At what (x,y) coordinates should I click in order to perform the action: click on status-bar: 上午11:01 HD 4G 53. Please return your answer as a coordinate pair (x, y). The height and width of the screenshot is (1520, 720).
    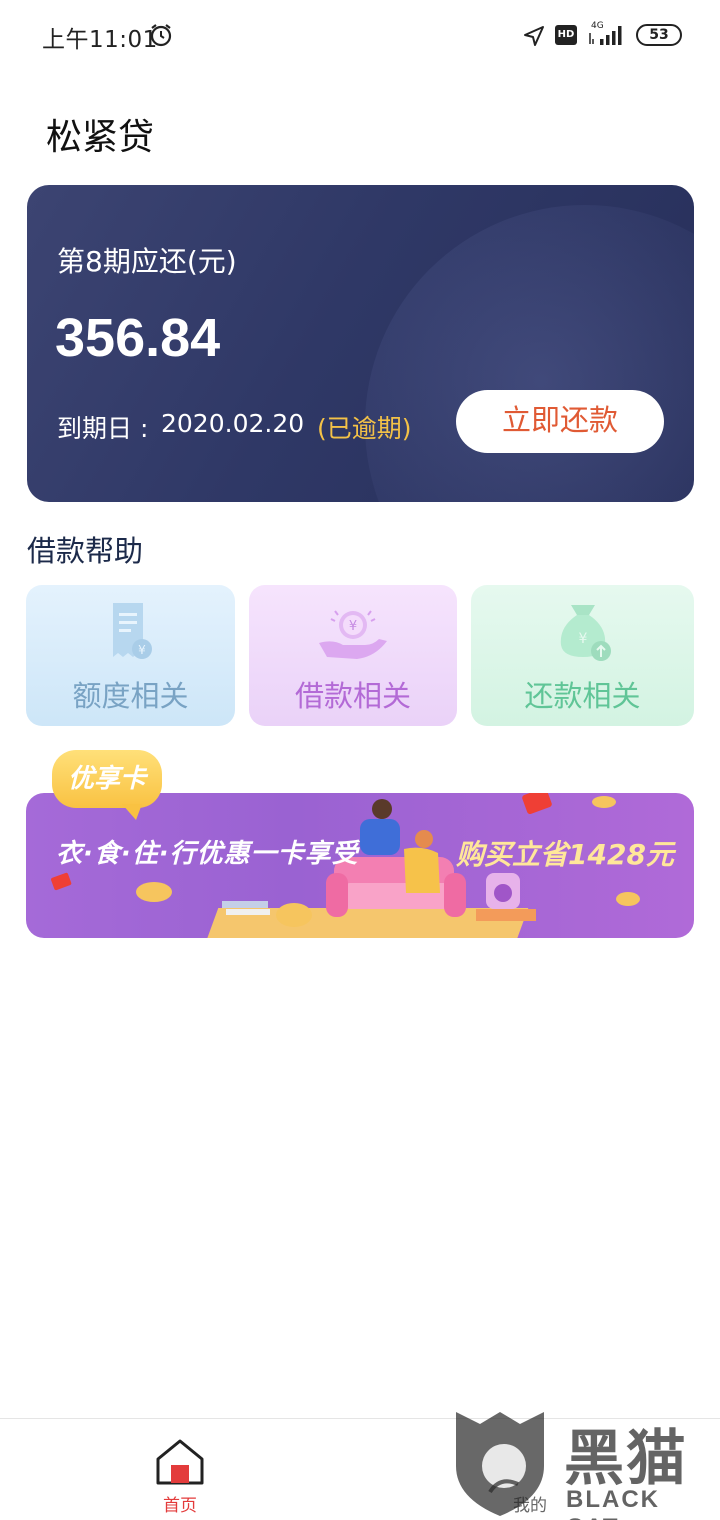
    Looking at the image, I should click on (360, 35).